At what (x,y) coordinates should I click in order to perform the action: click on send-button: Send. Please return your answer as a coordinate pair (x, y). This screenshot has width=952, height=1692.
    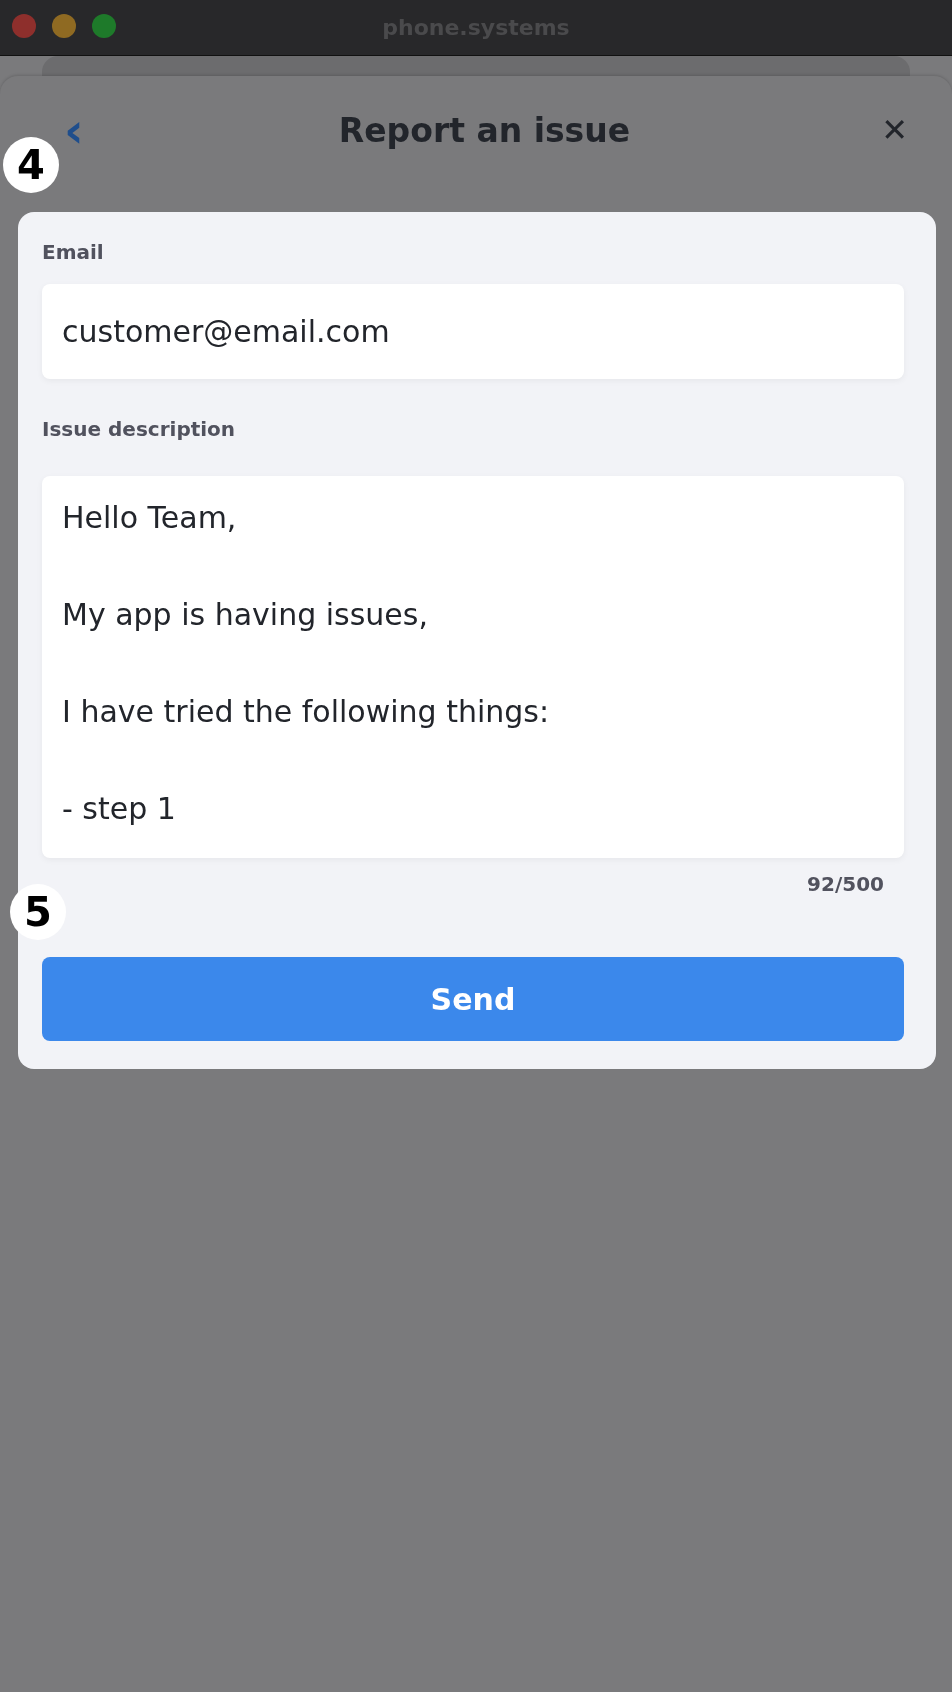
    Looking at the image, I should click on (473, 999).